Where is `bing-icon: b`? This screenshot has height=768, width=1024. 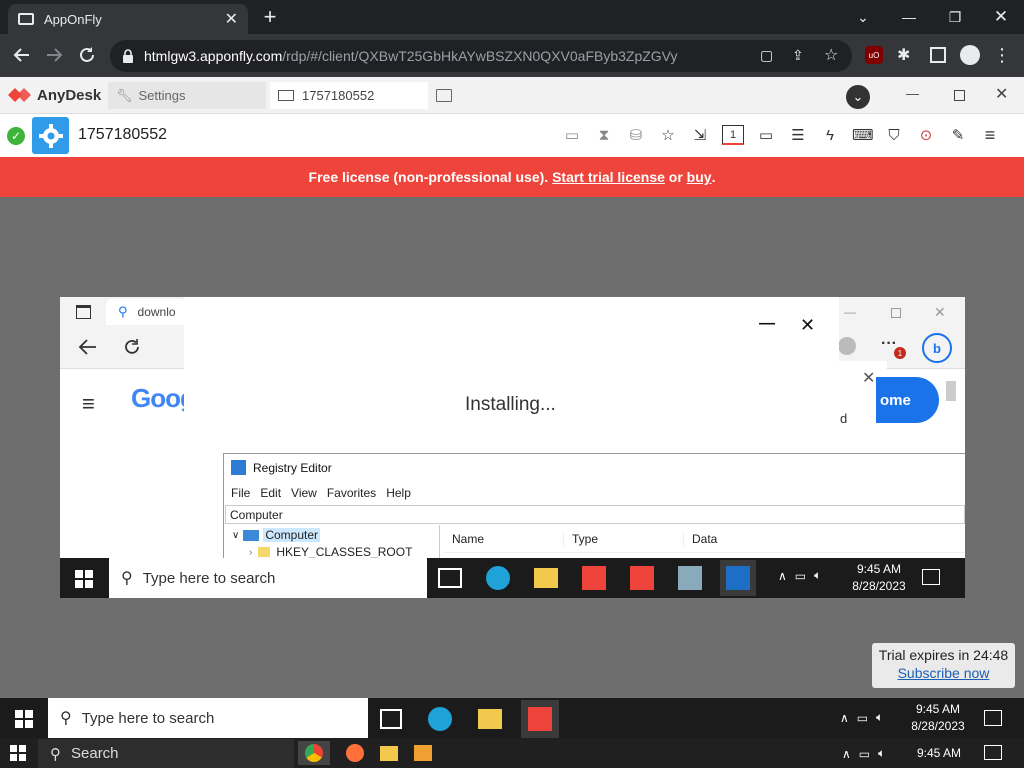
bing-icon: b is located at coordinates (937, 348).